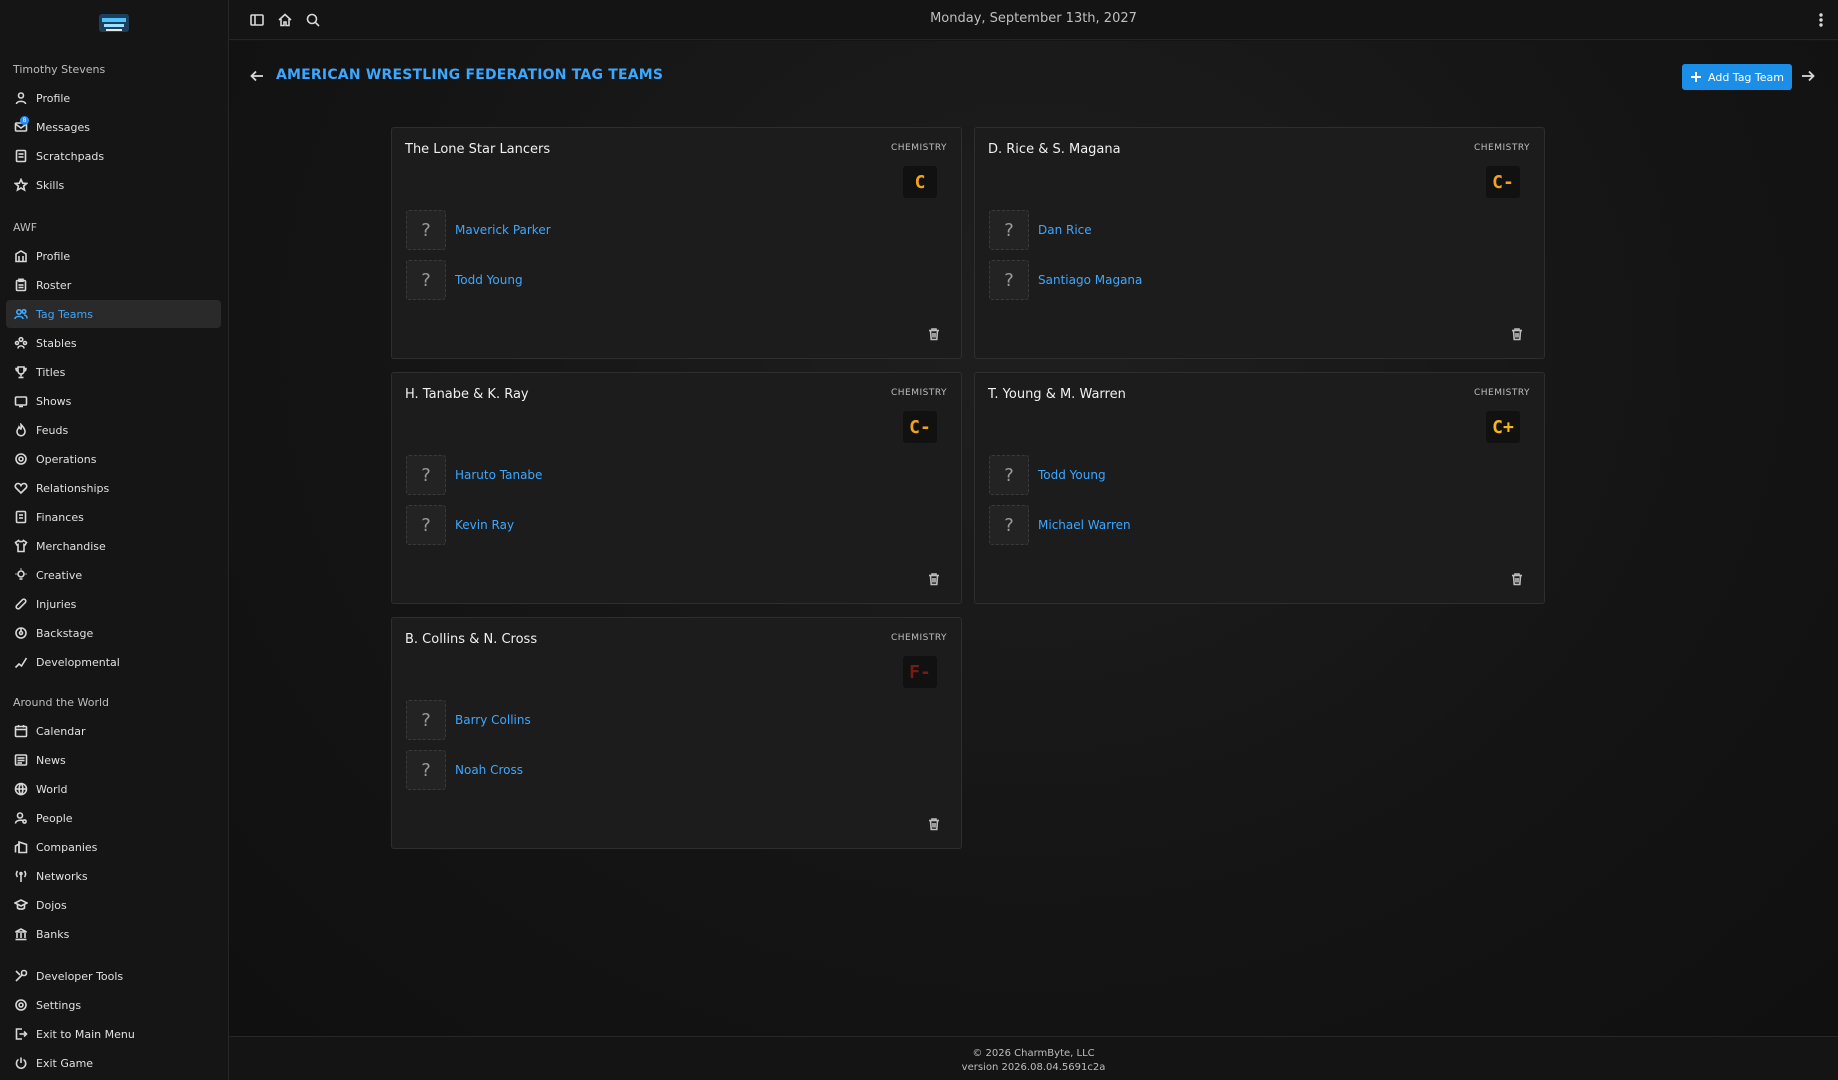 The width and height of the screenshot is (1838, 1080). What do you see at coordinates (21, 847) in the screenshot?
I see `companies-icon` at bounding box center [21, 847].